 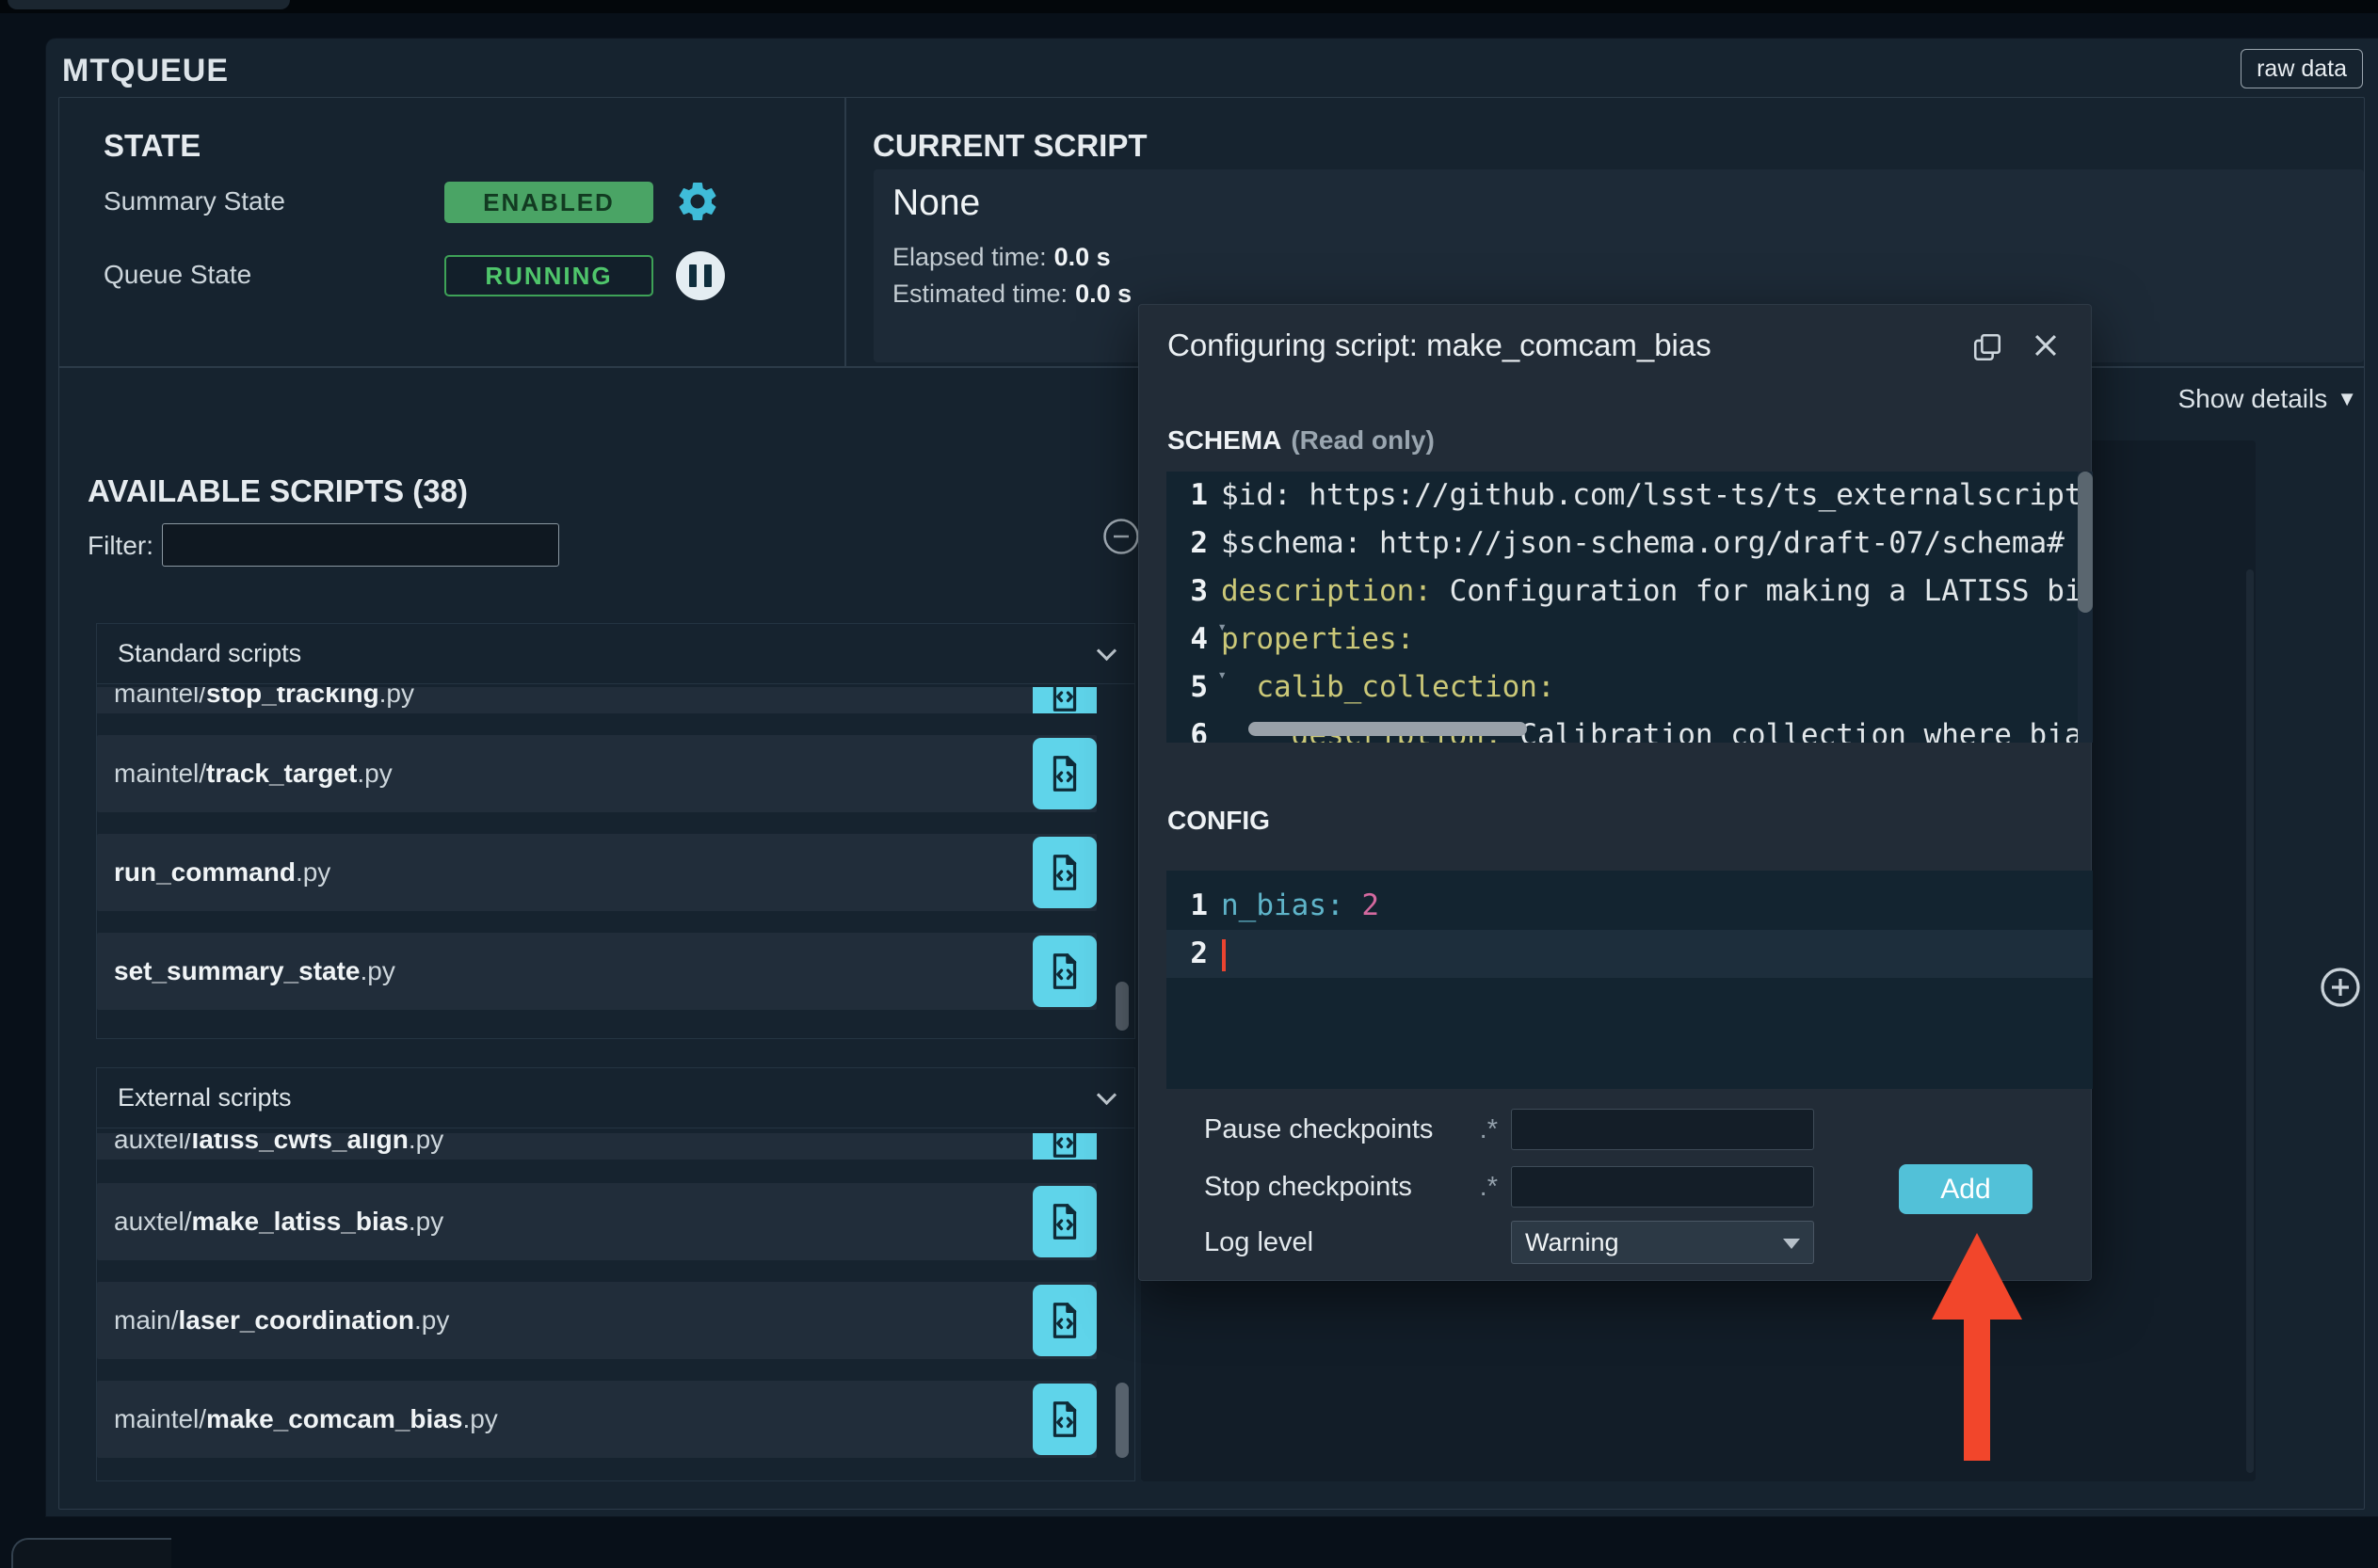 What do you see at coordinates (194, 201) in the screenshot?
I see `summary-state-label: Summary State` at bounding box center [194, 201].